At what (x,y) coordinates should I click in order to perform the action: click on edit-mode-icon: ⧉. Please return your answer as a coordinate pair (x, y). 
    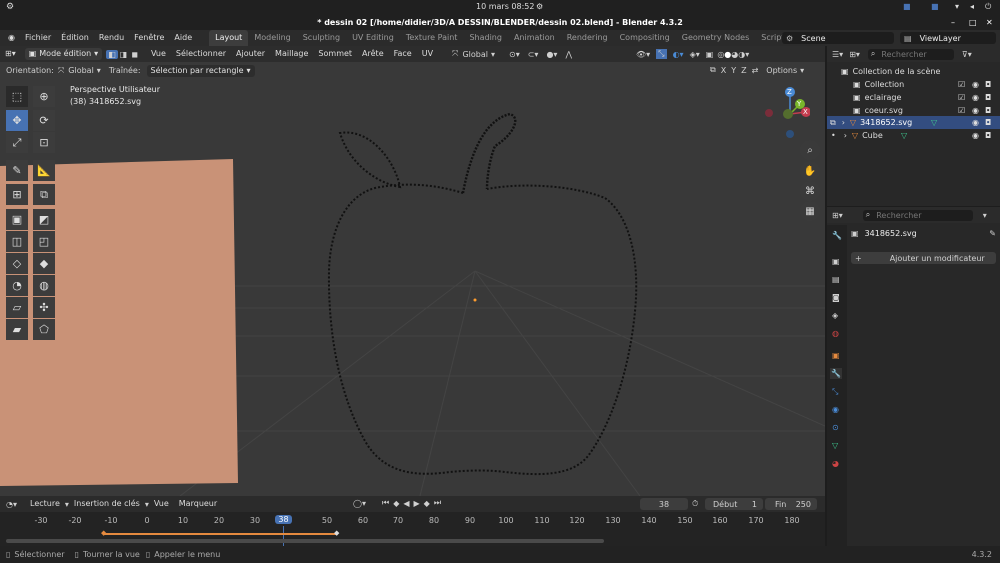
    Looking at the image, I should click on (833, 123).